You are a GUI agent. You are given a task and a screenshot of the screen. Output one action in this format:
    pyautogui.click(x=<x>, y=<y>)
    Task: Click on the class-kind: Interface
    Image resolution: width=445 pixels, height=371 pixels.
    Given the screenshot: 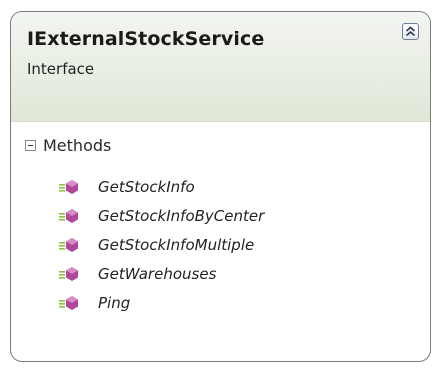 What is the action you would take?
    pyautogui.click(x=61, y=69)
    